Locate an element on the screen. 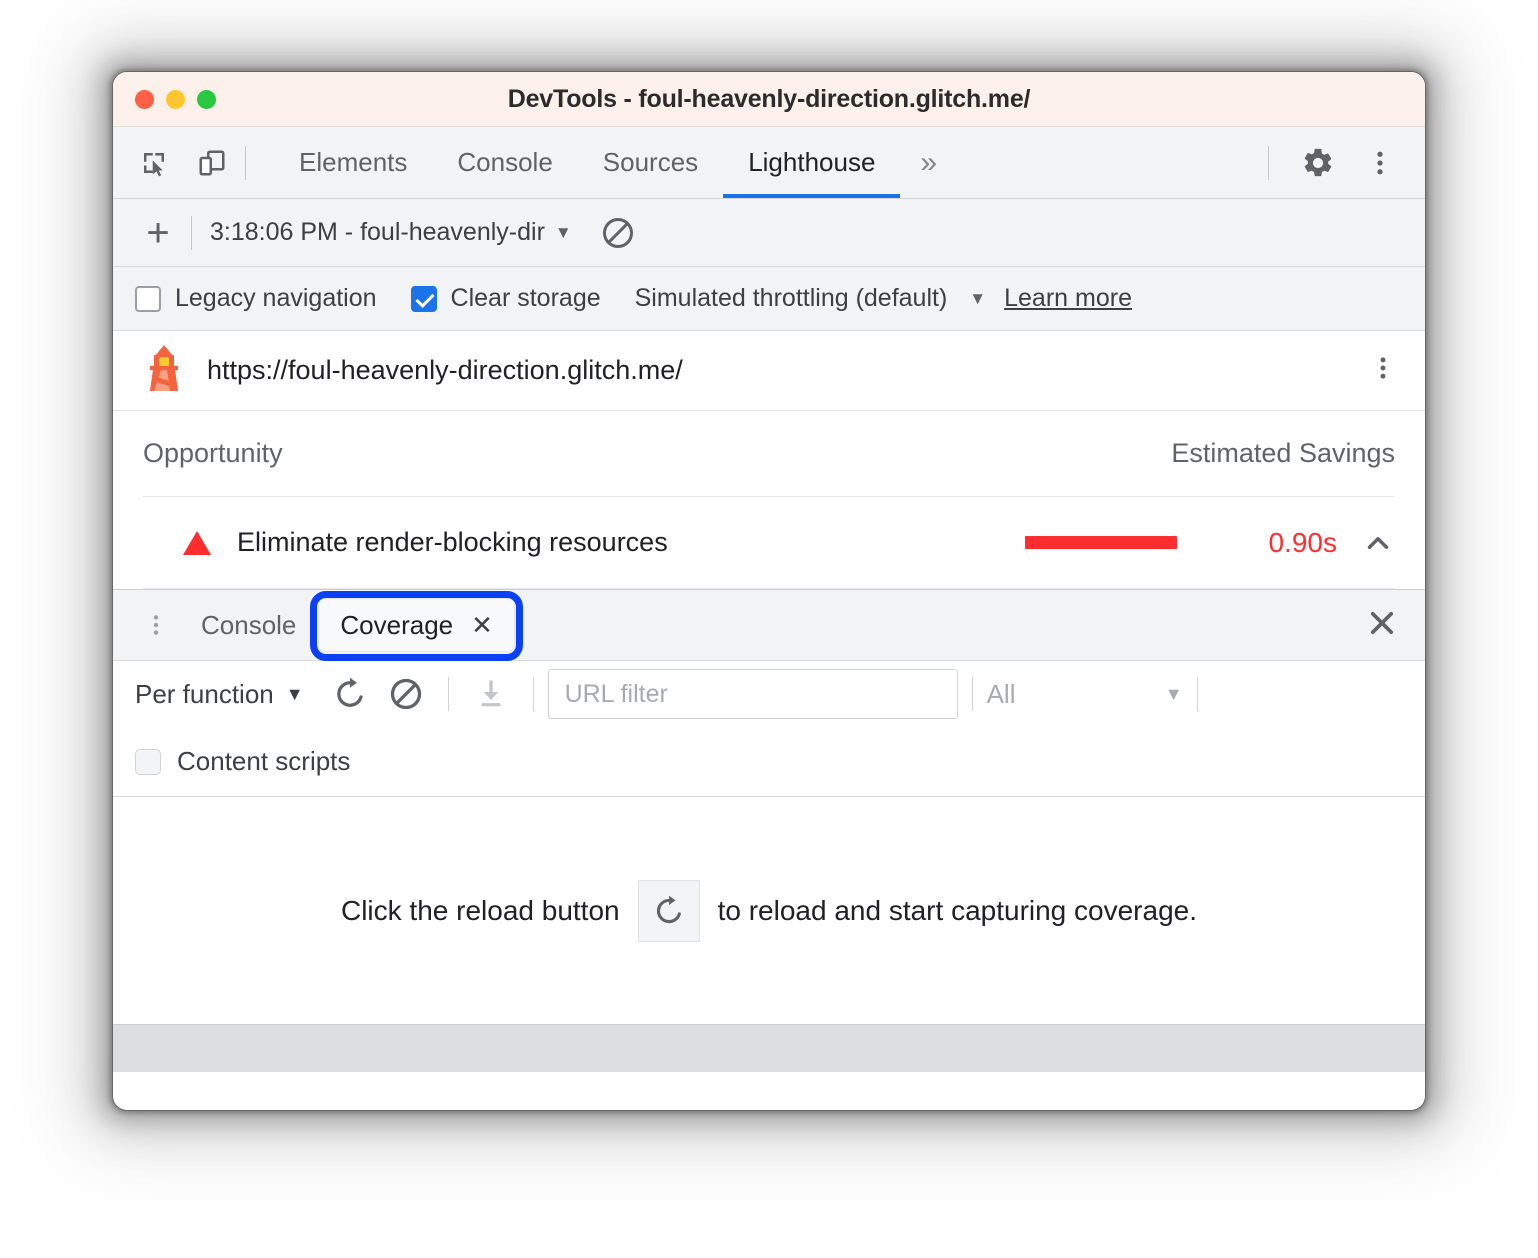  opportunity-savings-group: 0.90s is located at coordinates (1210, 543).